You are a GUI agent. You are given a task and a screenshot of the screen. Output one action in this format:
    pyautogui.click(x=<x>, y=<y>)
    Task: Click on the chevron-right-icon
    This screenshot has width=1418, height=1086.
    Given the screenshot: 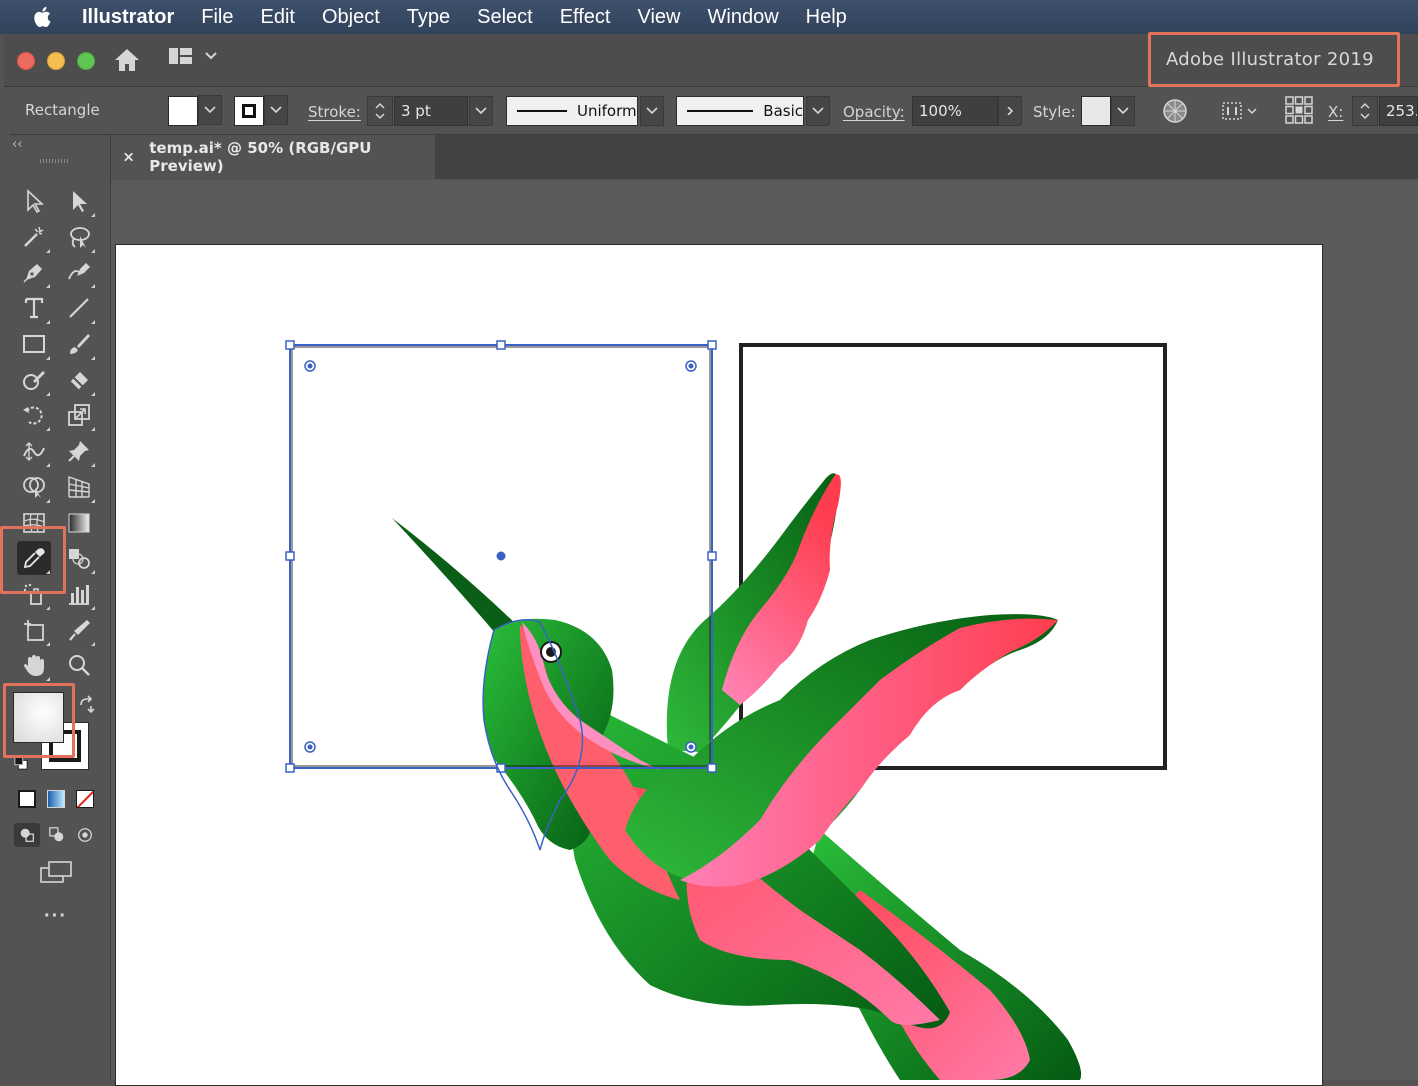 What is the action you would take?
    pyautogui.click(x=1010, y=111)
    